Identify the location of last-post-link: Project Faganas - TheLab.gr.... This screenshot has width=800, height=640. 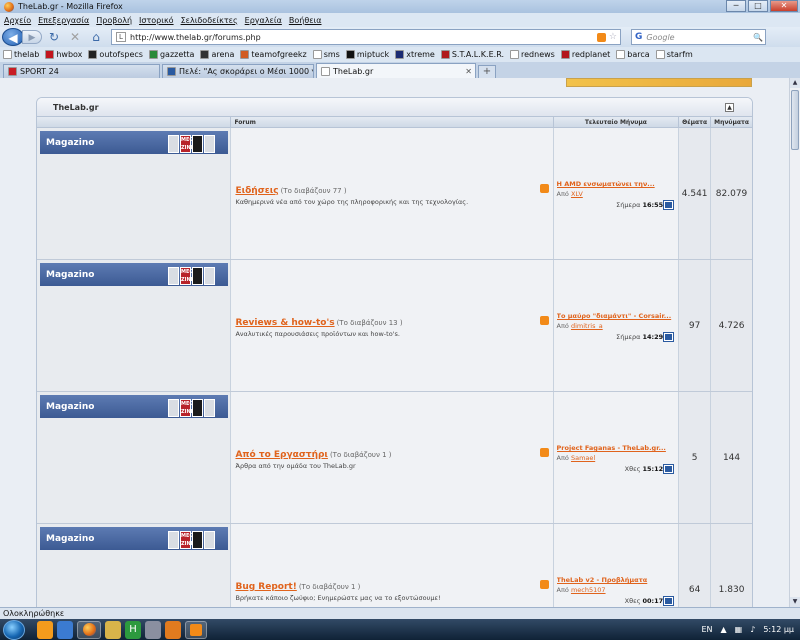
(616, 448).